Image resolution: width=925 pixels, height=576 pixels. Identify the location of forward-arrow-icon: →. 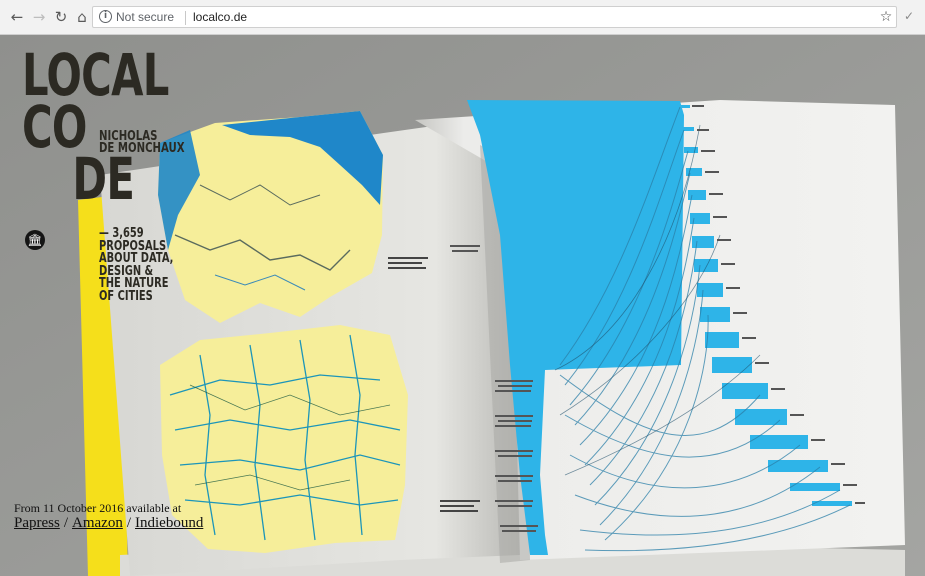
(39, 17).